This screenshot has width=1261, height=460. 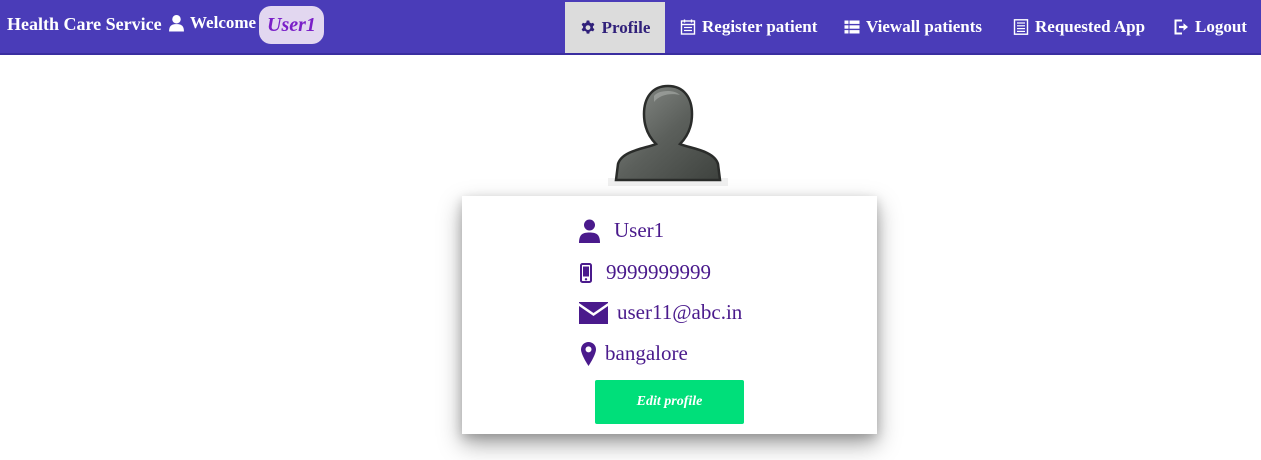 I want to click on list-icon, so click(x=852, y=26).